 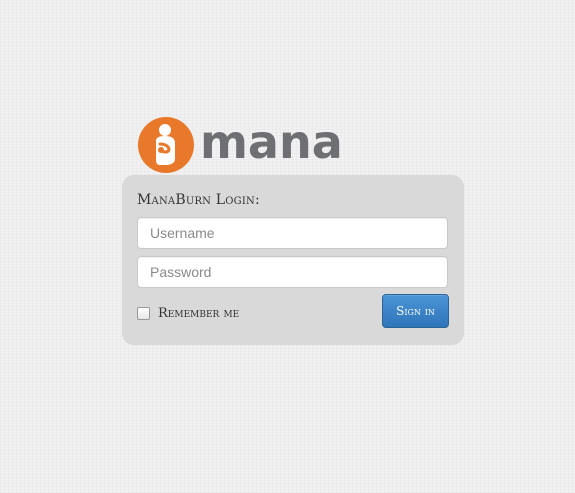 I want to click on password-input, so click(x=292, y=272).